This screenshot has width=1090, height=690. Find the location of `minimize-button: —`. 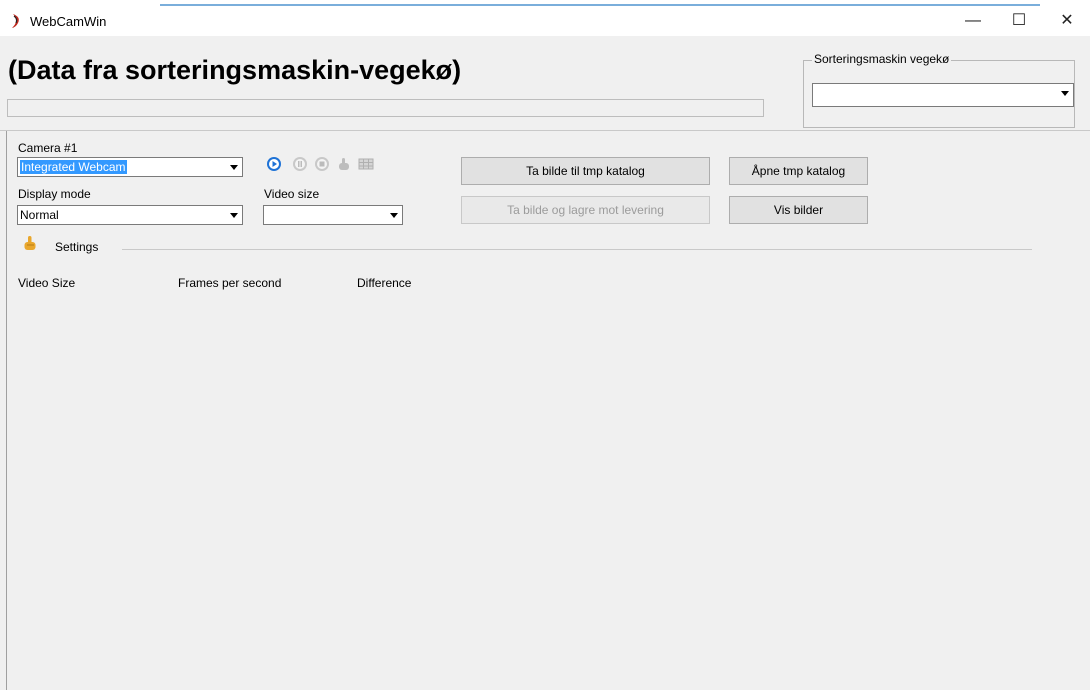

minimize-button: — is located at coordinates (973, 21).